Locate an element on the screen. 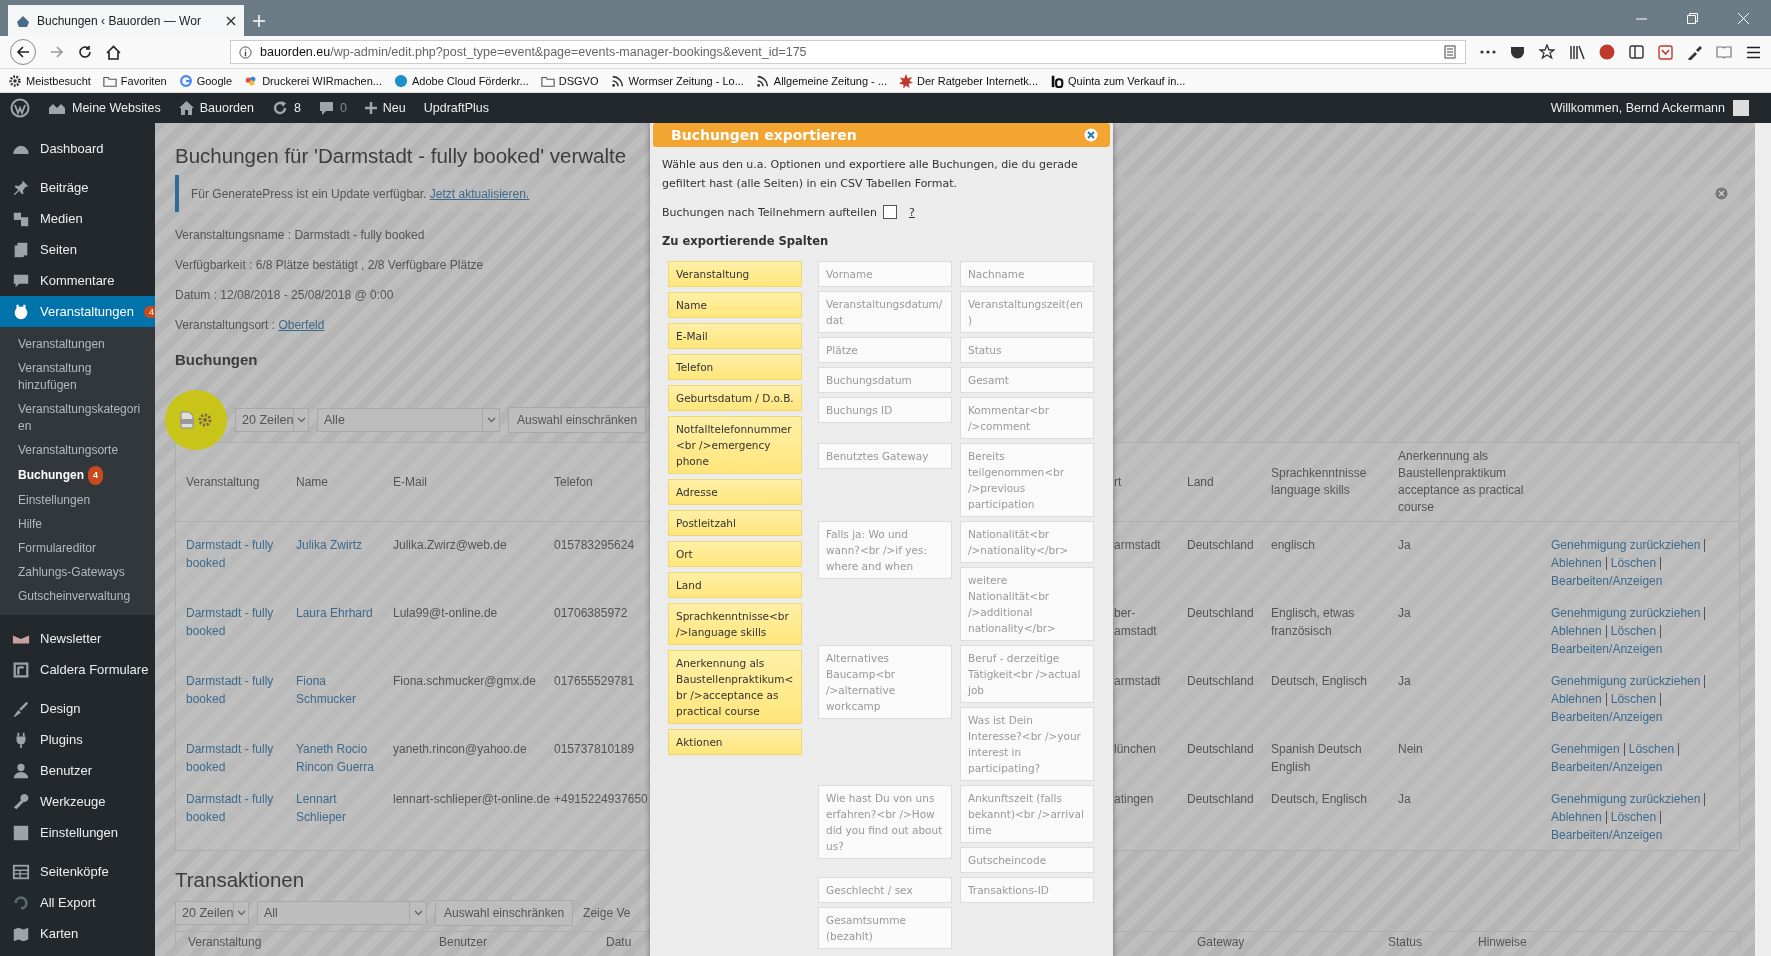 The width and height of the screenshot is (1771, 956). sidebar-item: Medien is located at coordinates (77, 218).